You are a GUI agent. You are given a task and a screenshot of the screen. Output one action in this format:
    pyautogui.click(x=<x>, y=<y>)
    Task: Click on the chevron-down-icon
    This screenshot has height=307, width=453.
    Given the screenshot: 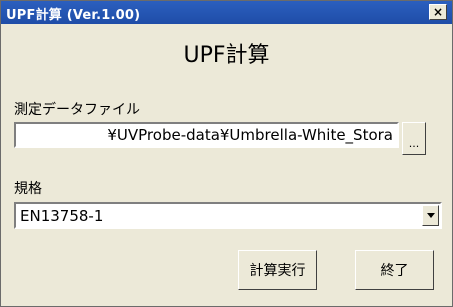 What is the action you would take?
    pyautogui.click(x=430, y=215)
    